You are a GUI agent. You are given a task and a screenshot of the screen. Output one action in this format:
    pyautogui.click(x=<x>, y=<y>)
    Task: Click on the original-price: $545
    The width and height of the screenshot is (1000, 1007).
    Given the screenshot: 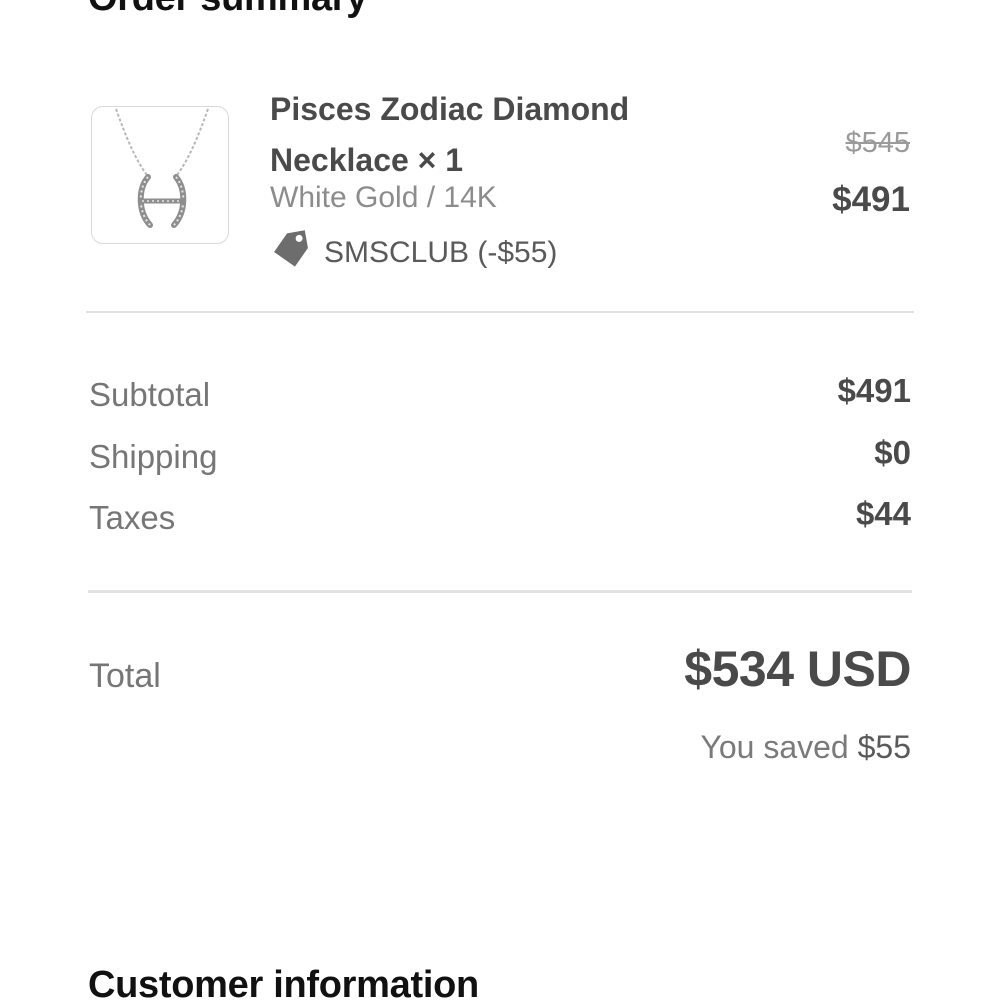 What is the action you would take?
    pyautogui.click(x=877, y=143)
    